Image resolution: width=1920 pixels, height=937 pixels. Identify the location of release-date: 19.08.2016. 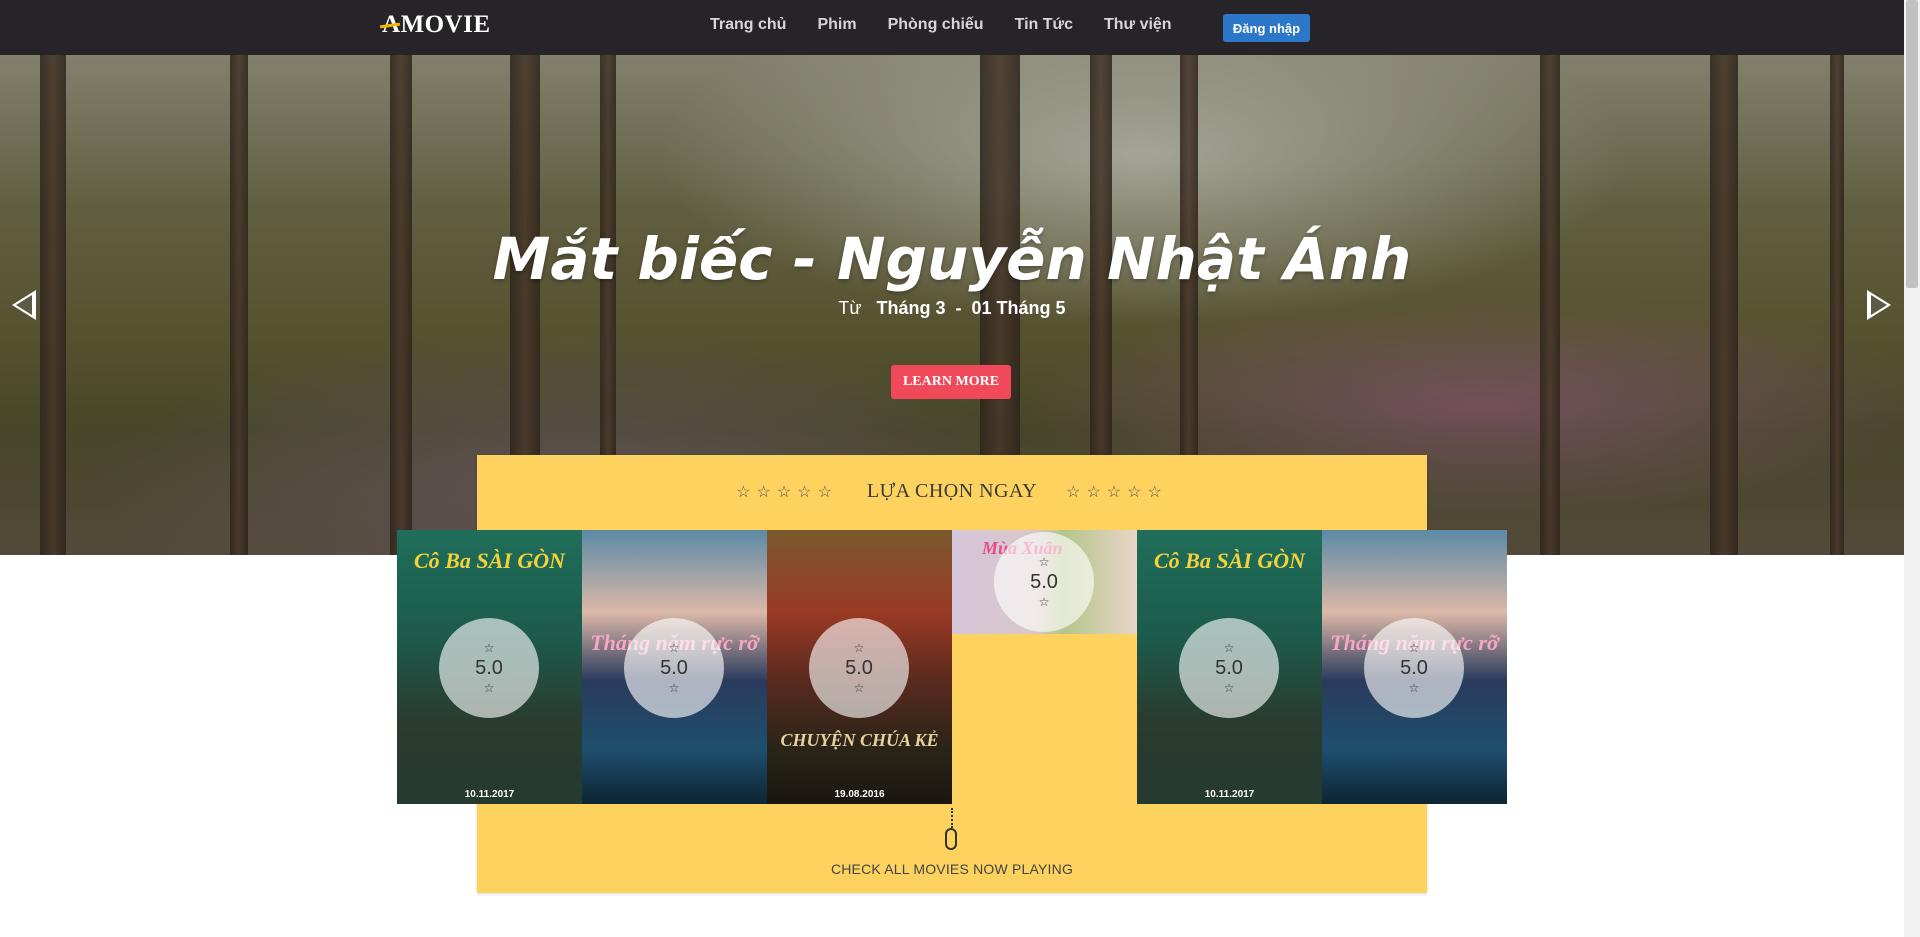
(859, 794).